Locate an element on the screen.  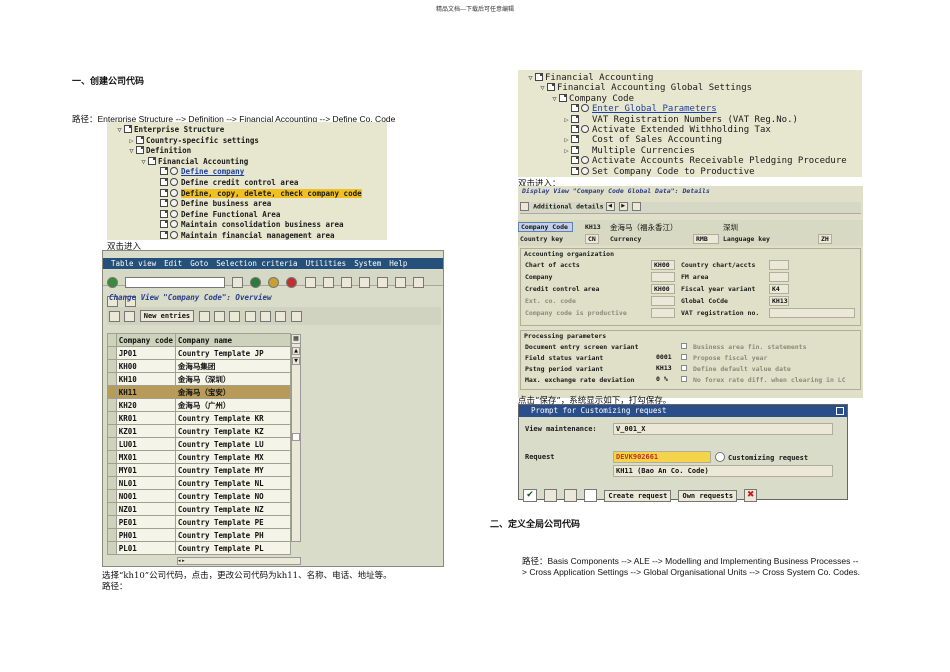
create-request-icon is located at coordinates (591, 495).